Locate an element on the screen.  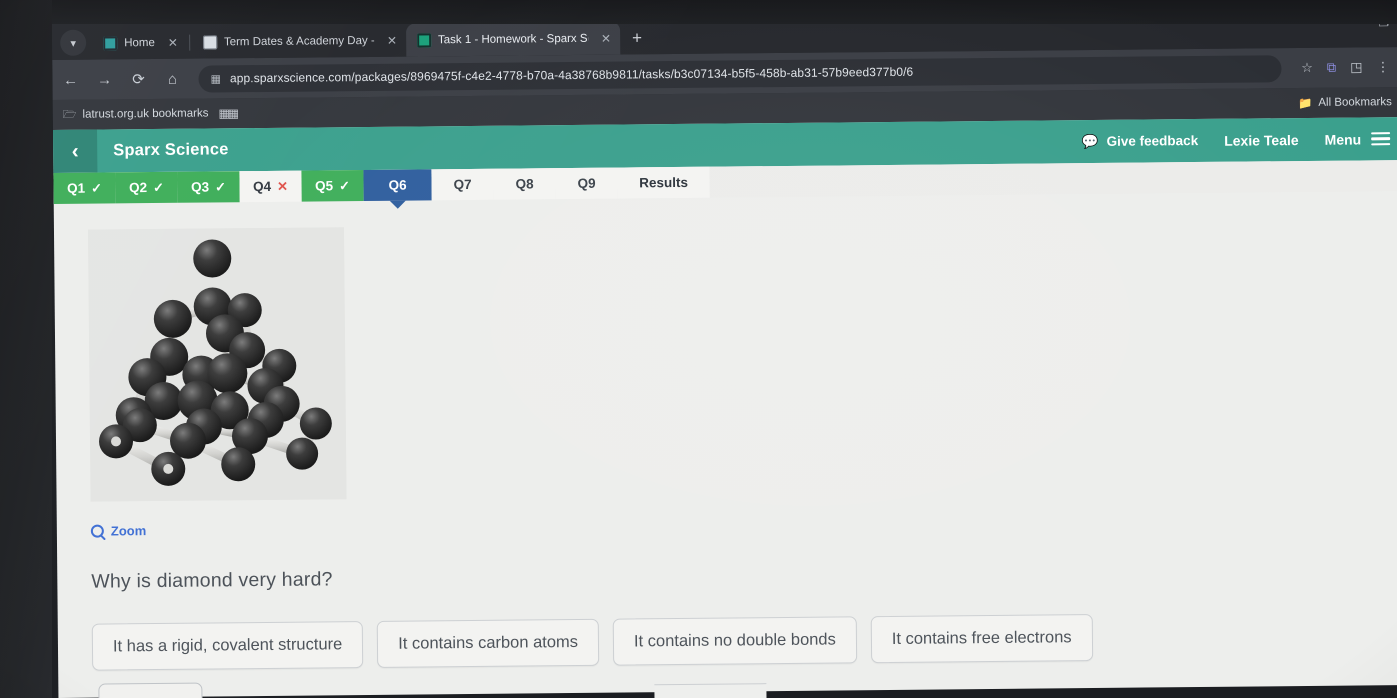
give-feedback-label: Give feedback is located at coordinates (1152, 141).